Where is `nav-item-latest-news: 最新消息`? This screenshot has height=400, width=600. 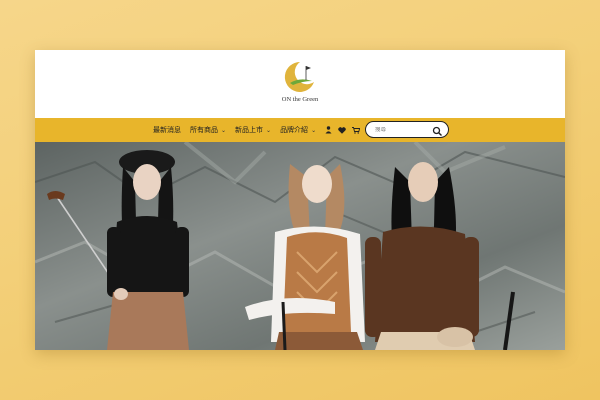 nav-item-latest-news: 最新消息 is located at coordinates (167, 130).